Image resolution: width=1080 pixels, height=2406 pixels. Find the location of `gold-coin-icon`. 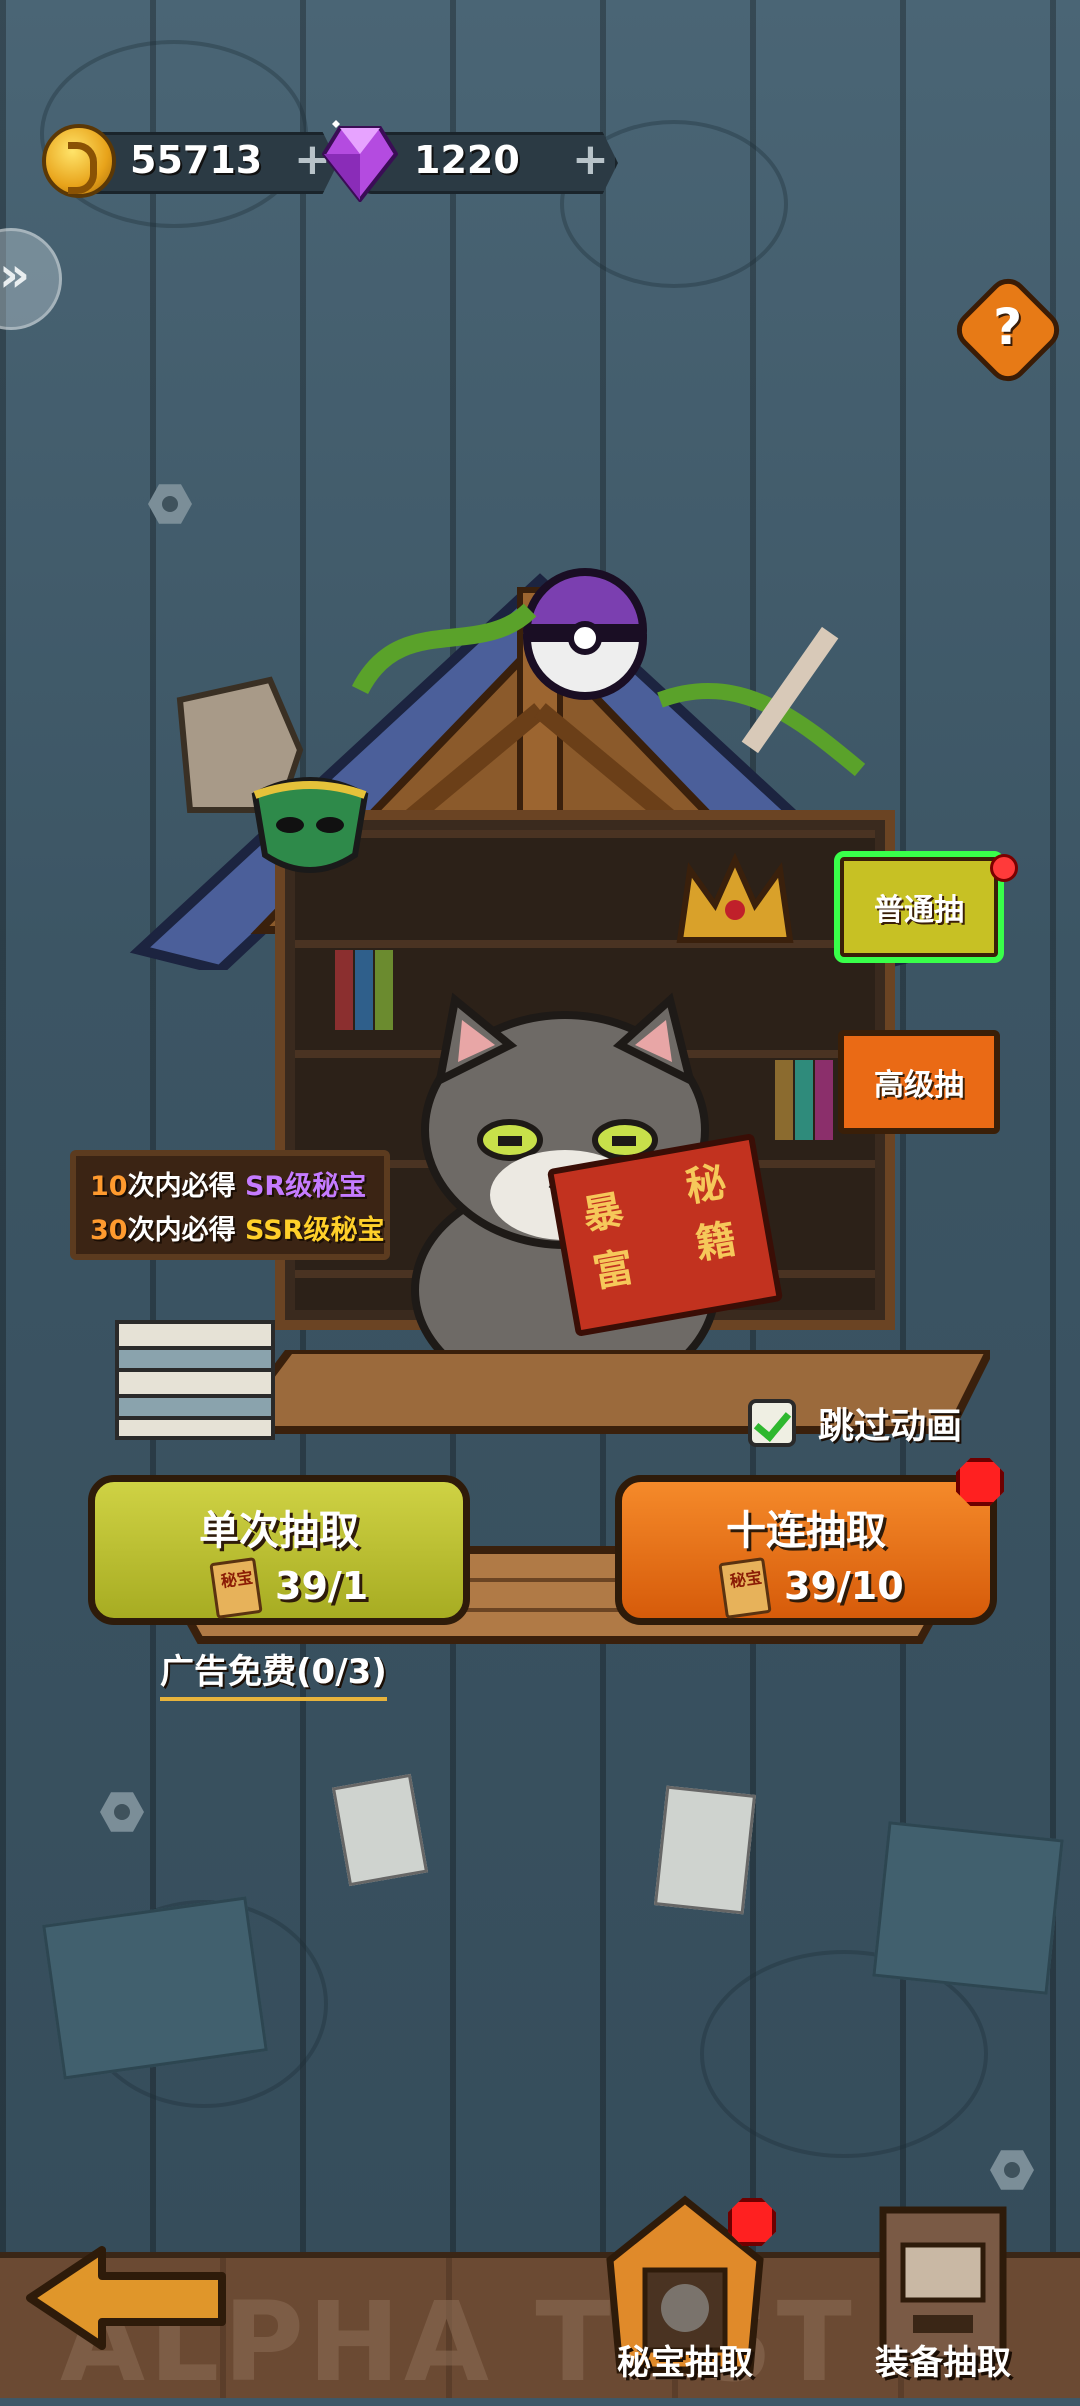

gold-coin-icon is located at coordinates (79, 161).